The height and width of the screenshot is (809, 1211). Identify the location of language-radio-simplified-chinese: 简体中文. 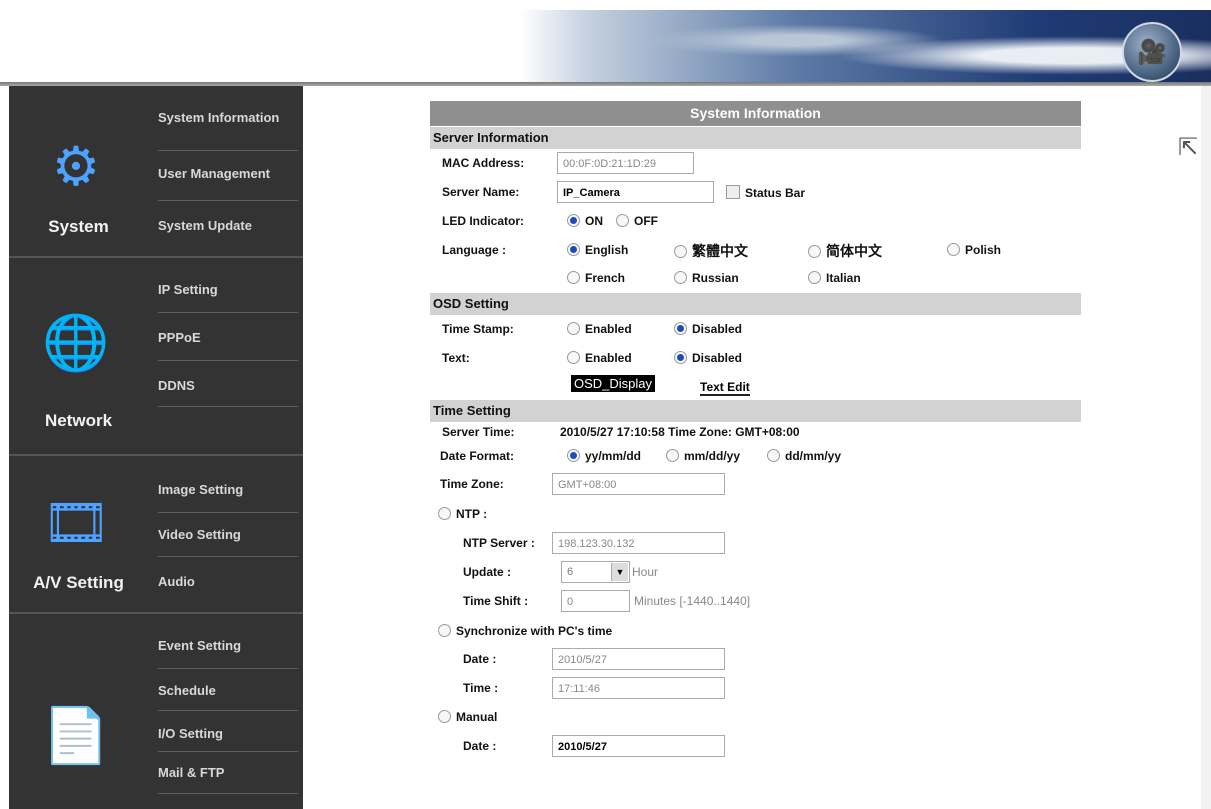
(845, 251).